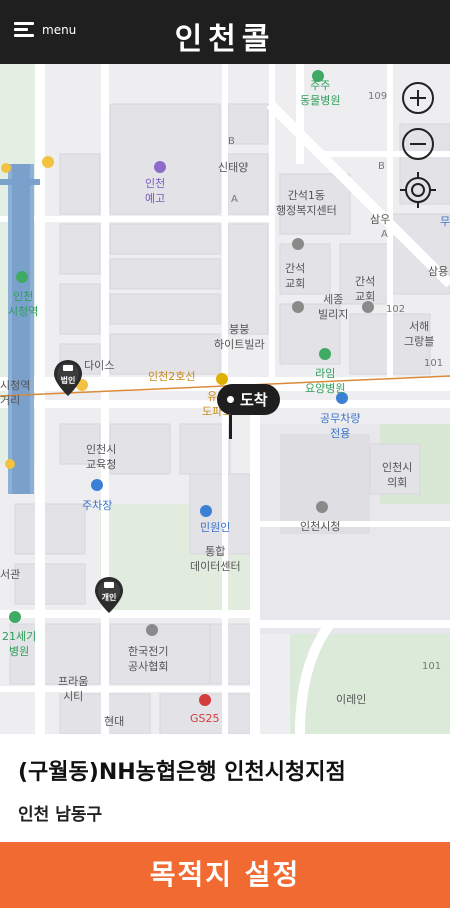 This screenshot has width=450, height=908. What do you see at coordinates (99, 365) in the screenshot?
I see `map-label-dimis: 다이스` at bounding box center [99, 365].